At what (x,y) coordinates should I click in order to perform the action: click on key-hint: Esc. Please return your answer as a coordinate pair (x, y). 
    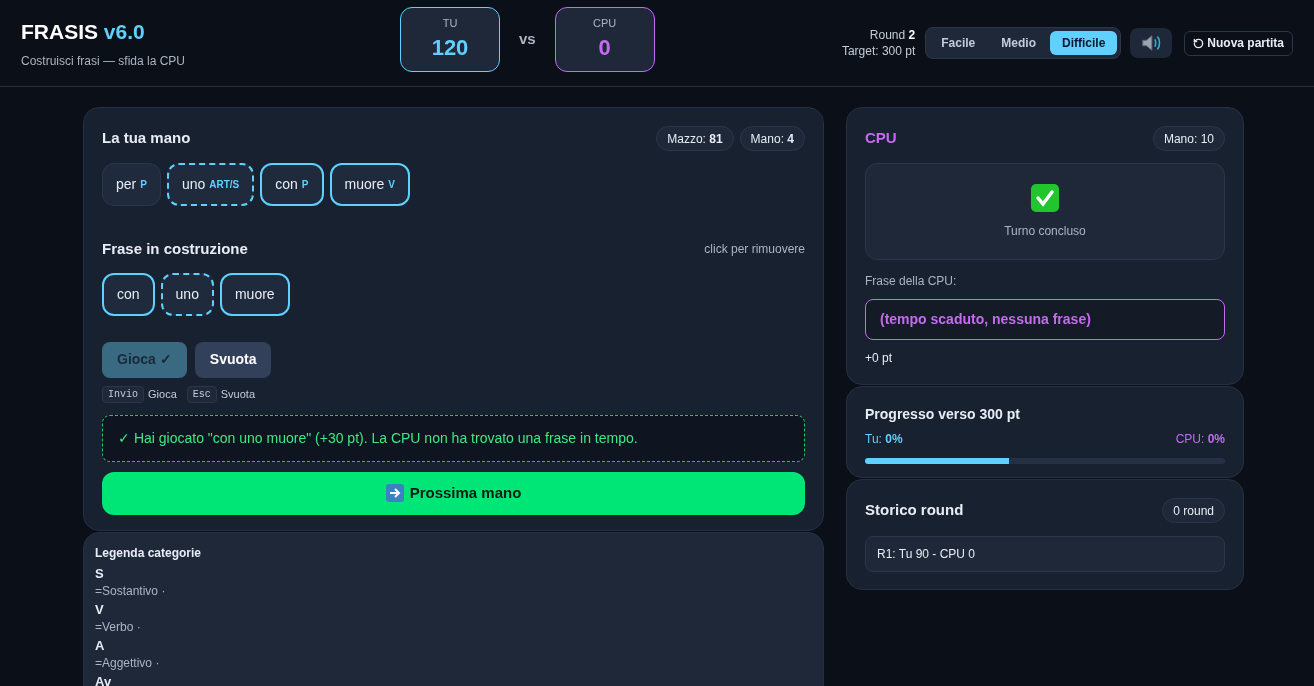
    Looking at the image, I should click on (201, 394).